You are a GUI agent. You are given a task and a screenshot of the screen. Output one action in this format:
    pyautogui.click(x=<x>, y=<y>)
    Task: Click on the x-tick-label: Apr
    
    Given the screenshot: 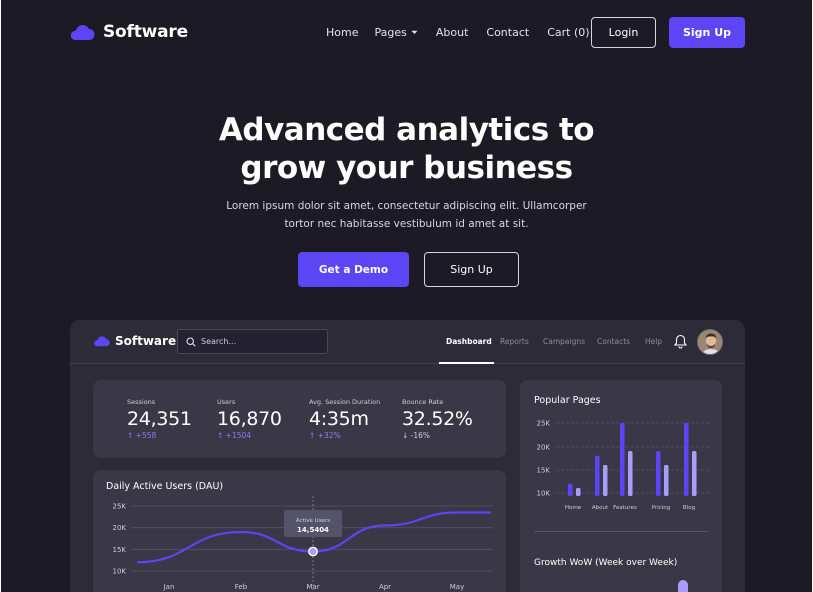 What is the action you would take?
    pyautogui.click(x=385, y=587)
    